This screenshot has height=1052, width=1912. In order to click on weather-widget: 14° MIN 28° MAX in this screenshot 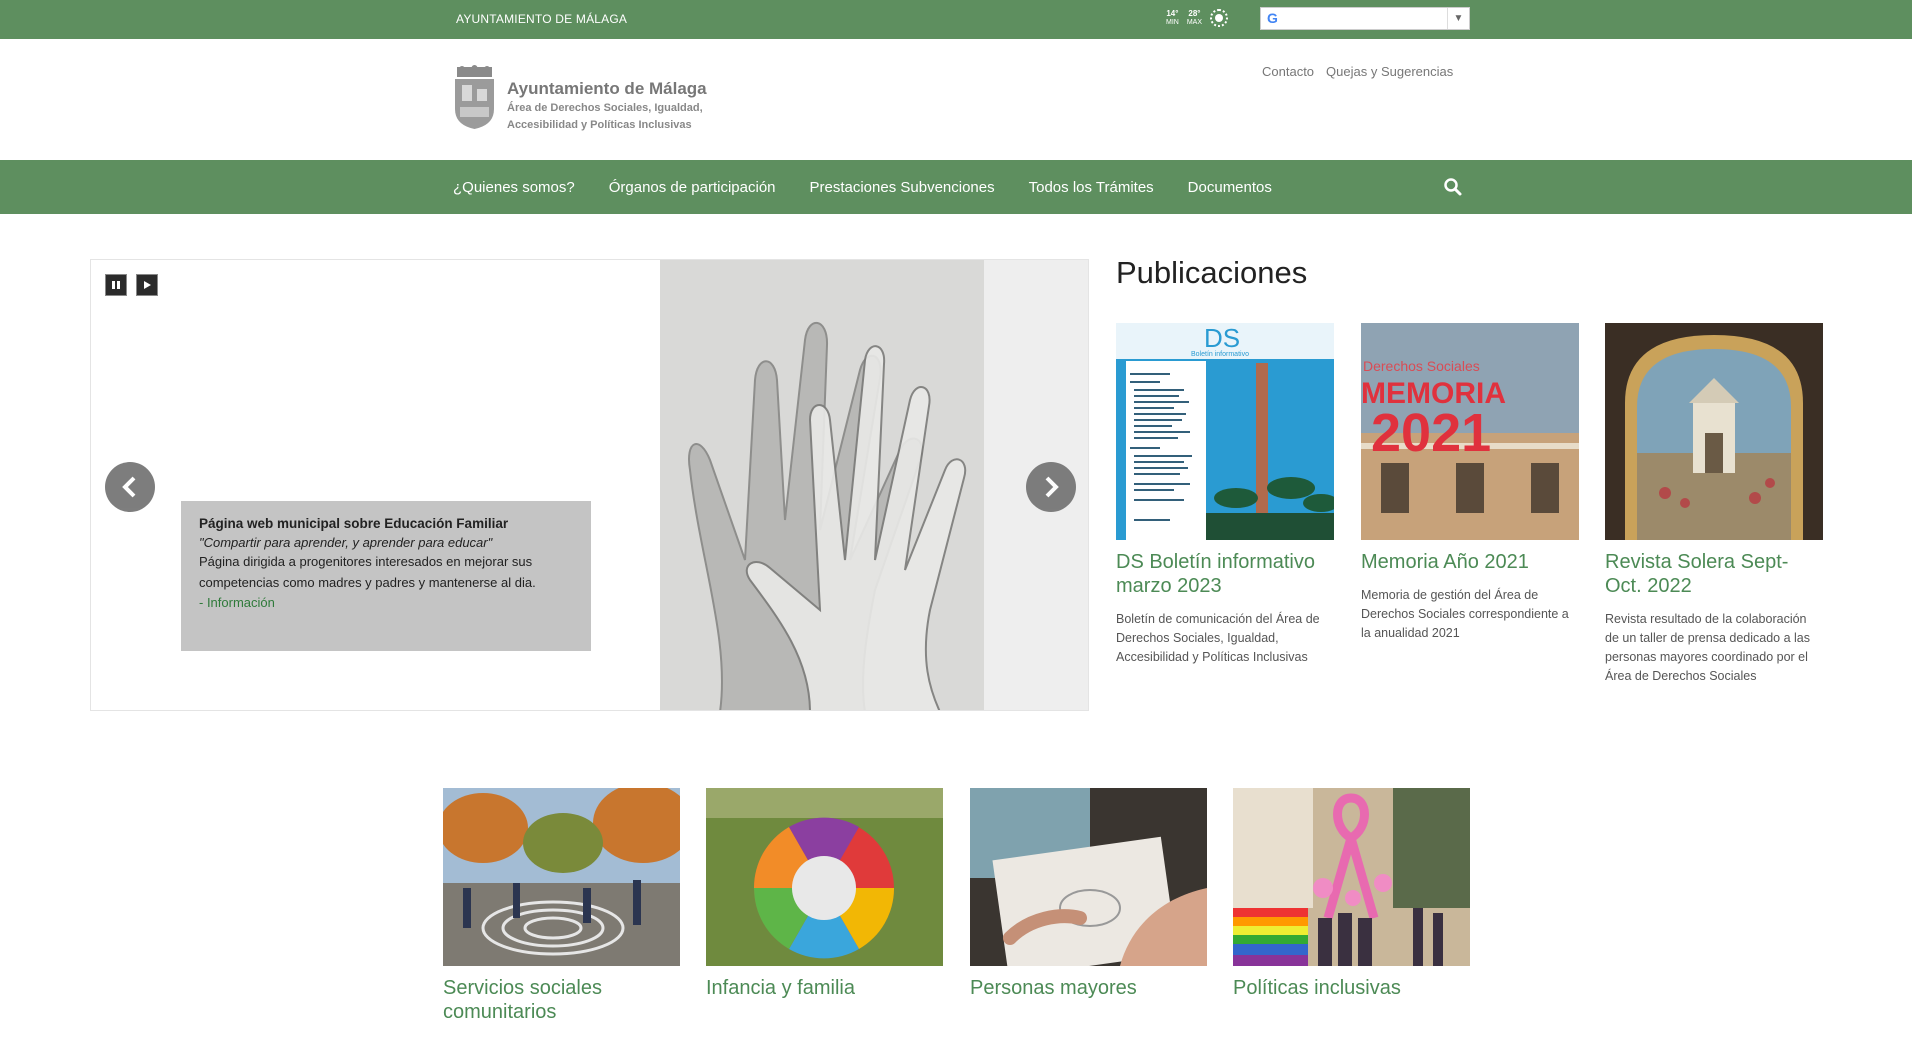, I will do `click(1197, 18)`.